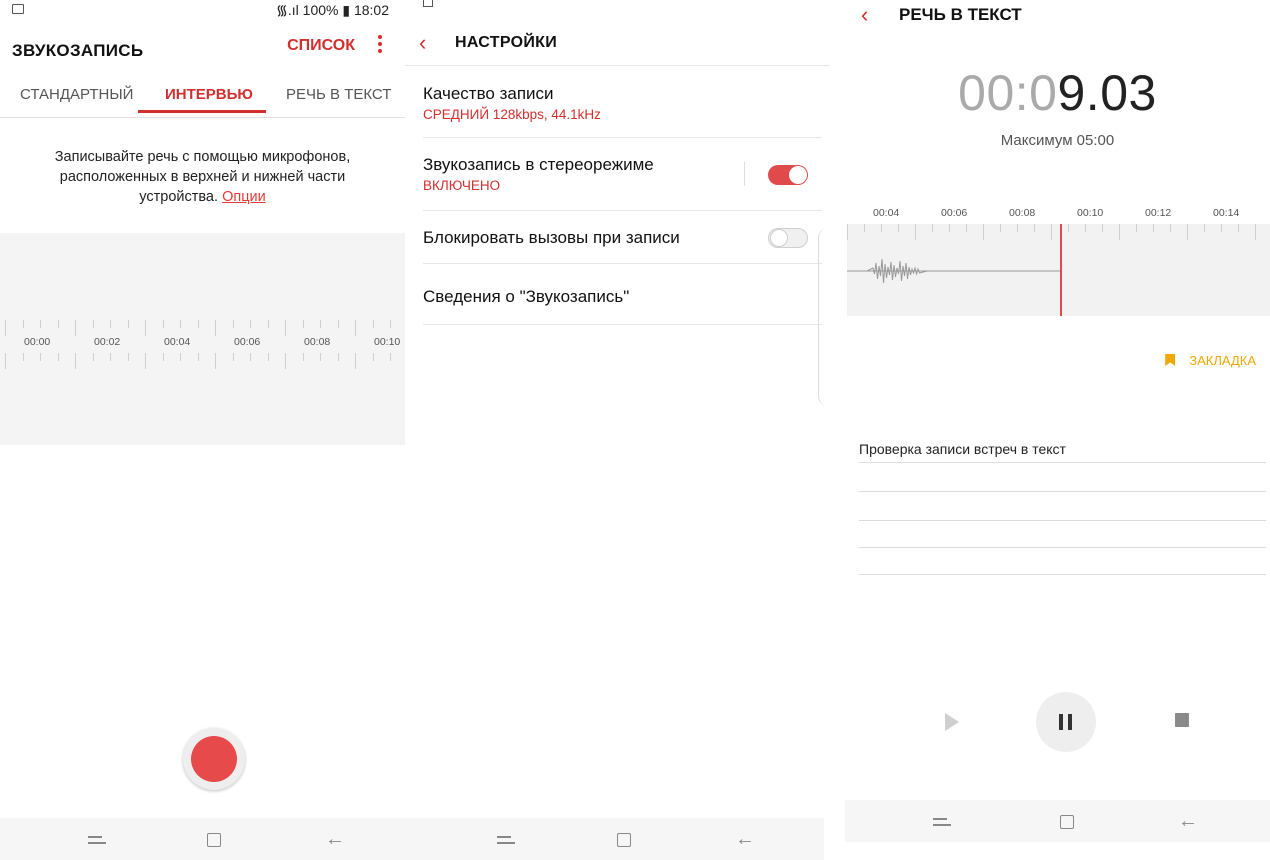 The width and height of the screenshot is (1270, 860). I want to click on setting-block-calls: Блокировать вызовы при записи, so click(622, 246).